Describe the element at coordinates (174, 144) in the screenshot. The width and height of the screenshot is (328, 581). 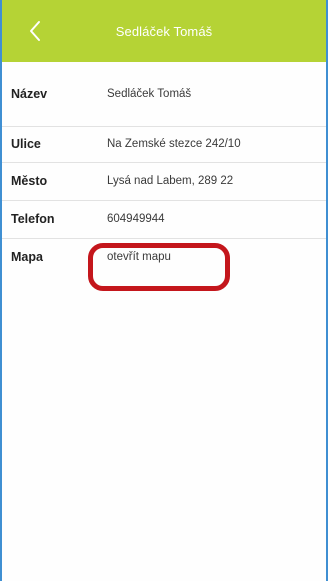
I see `detail-value: Na Zemské stezce 242/10` at that location.